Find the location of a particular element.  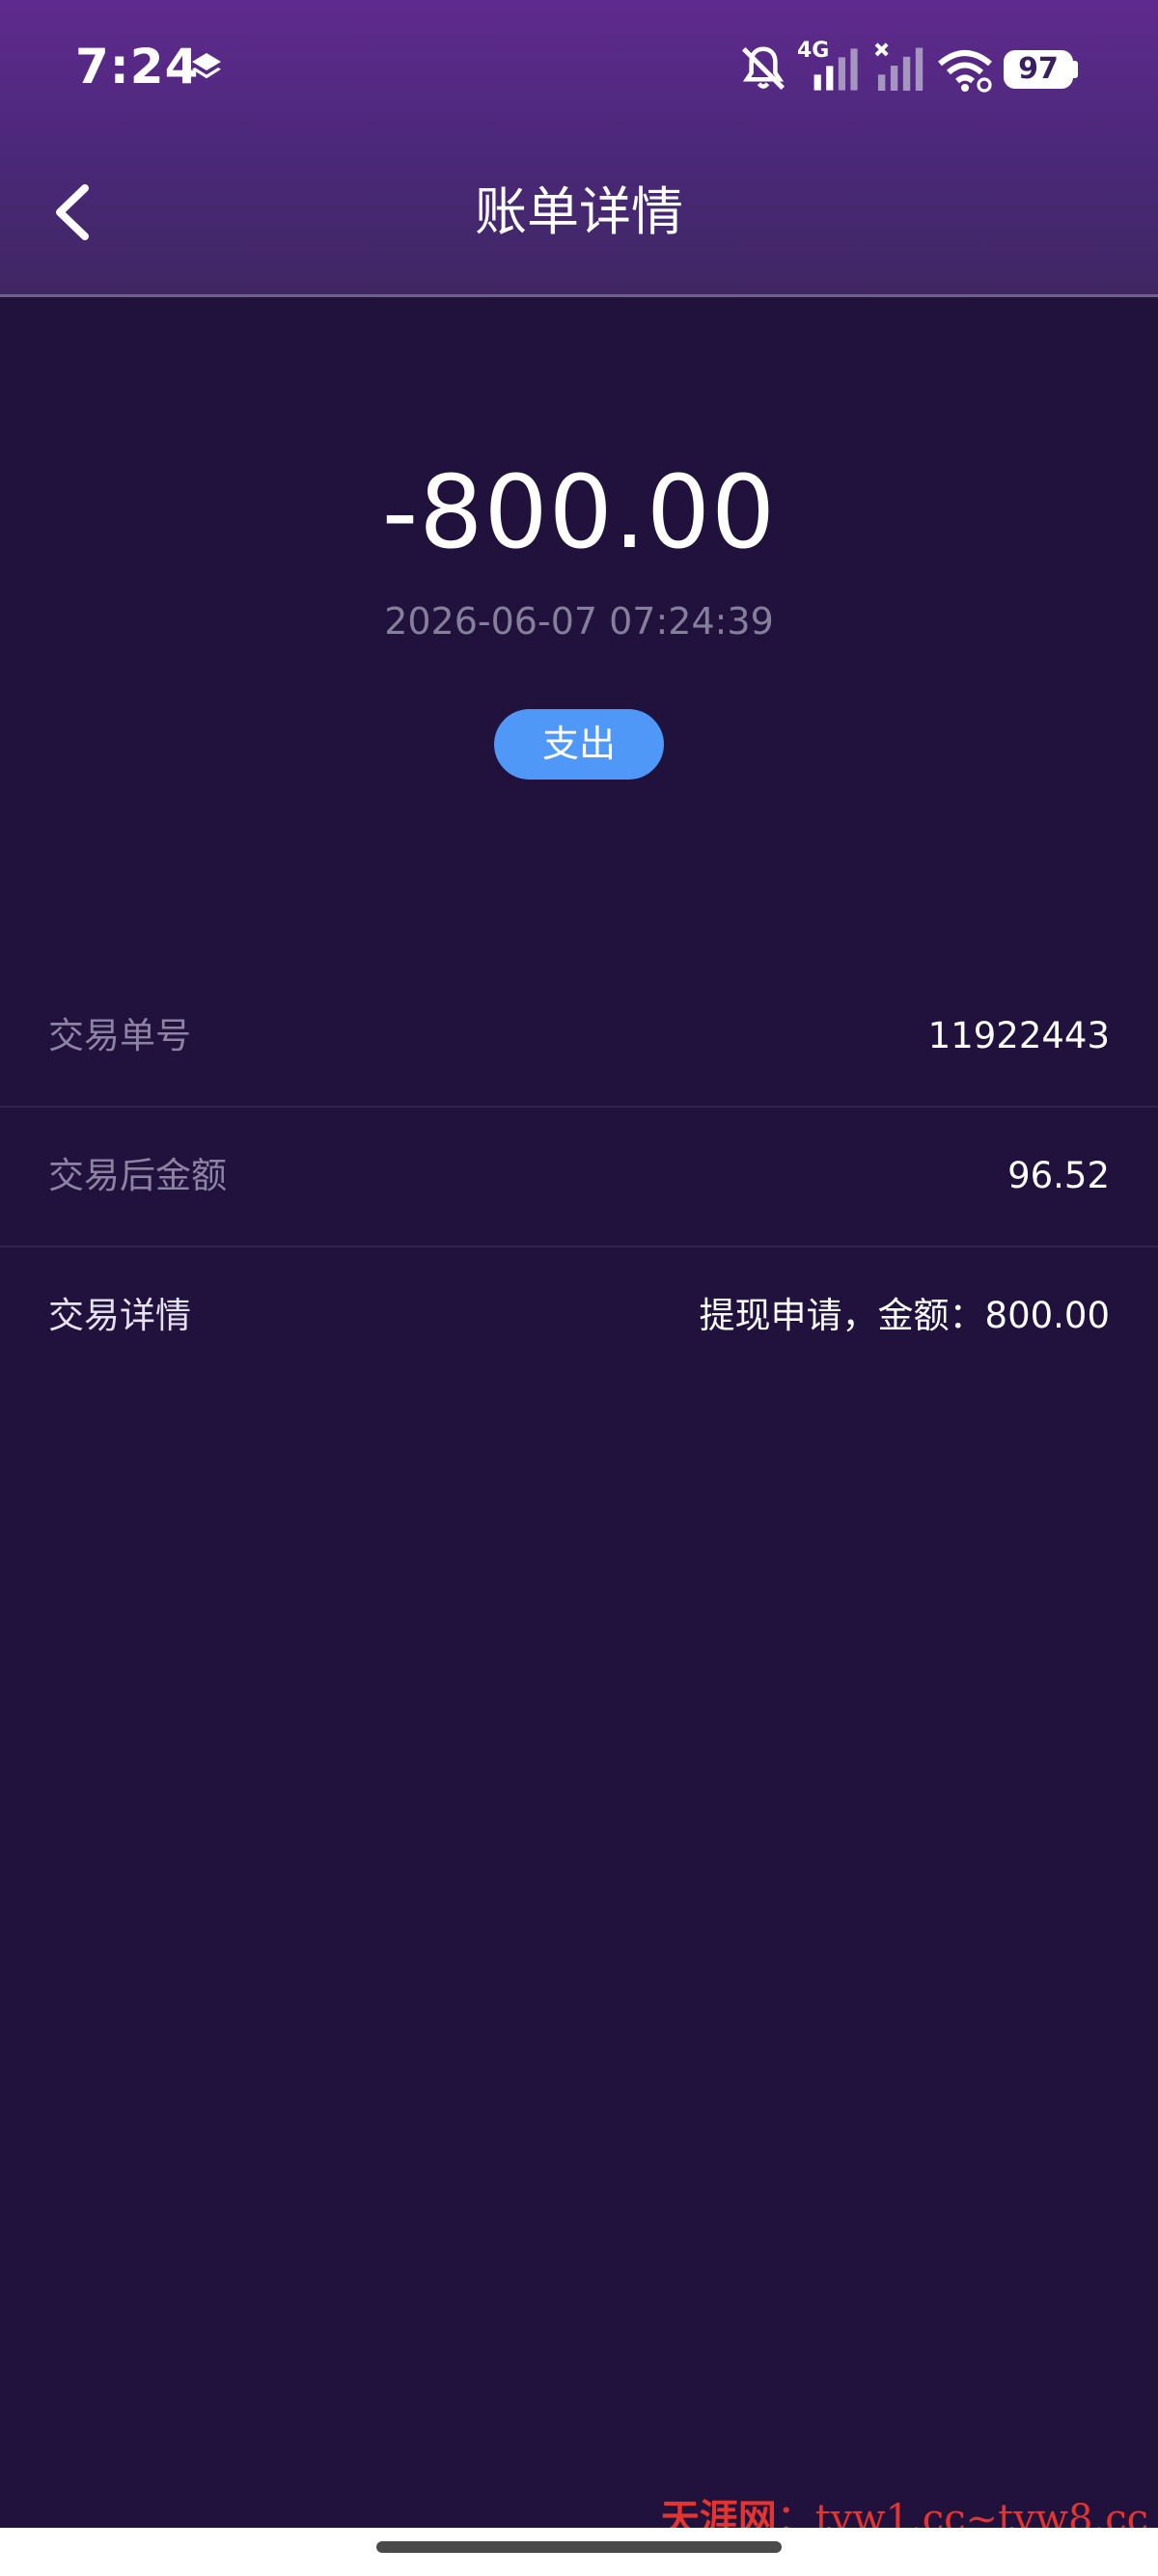

detail-row-description: 交易详情 提现申请，金额：800.00 is located at coordinates (579, 1316).